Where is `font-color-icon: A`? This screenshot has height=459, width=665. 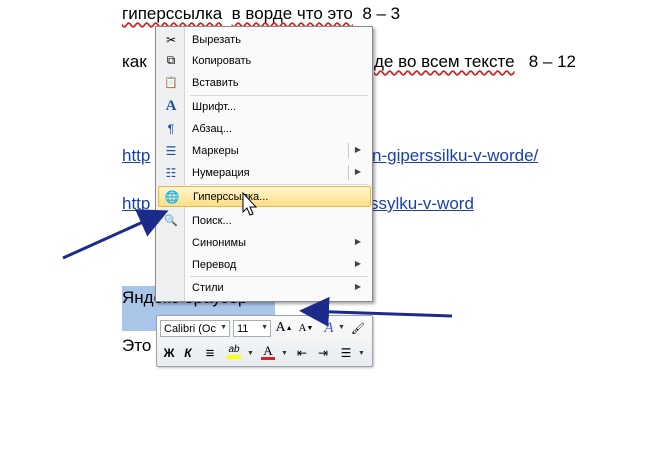 font-color-icon: A is located at coordinates (268, 350).